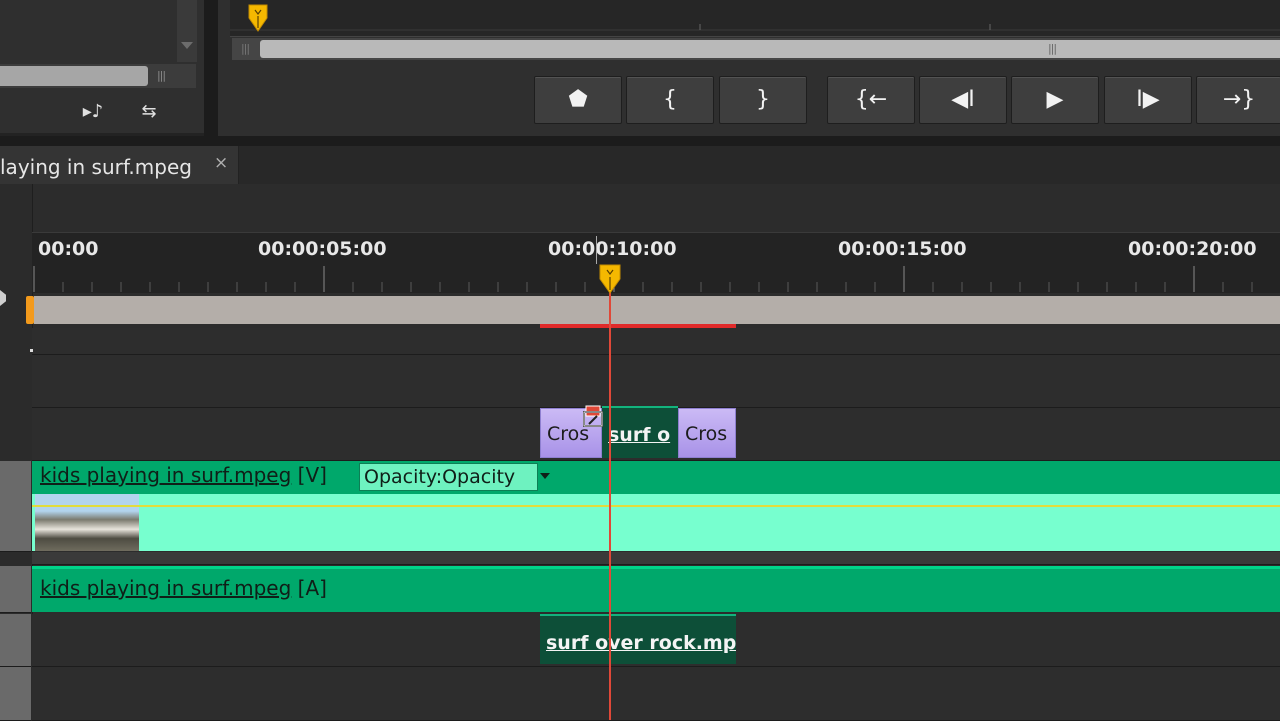 Image resolution: width=1280 pixels, height=721 pixels. Describe the element at coordinates (74, 76) in the screenshot. I see `source-scroll-thumb` at that location.